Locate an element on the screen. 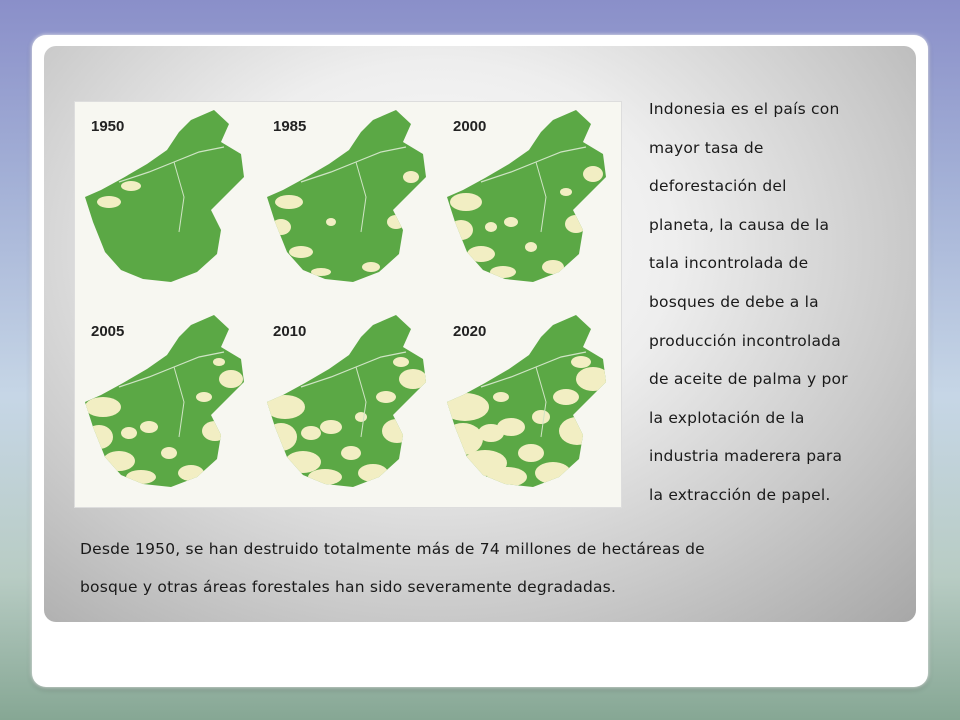  map-cell-1950: 1950 is located at coordinates (169, 202).